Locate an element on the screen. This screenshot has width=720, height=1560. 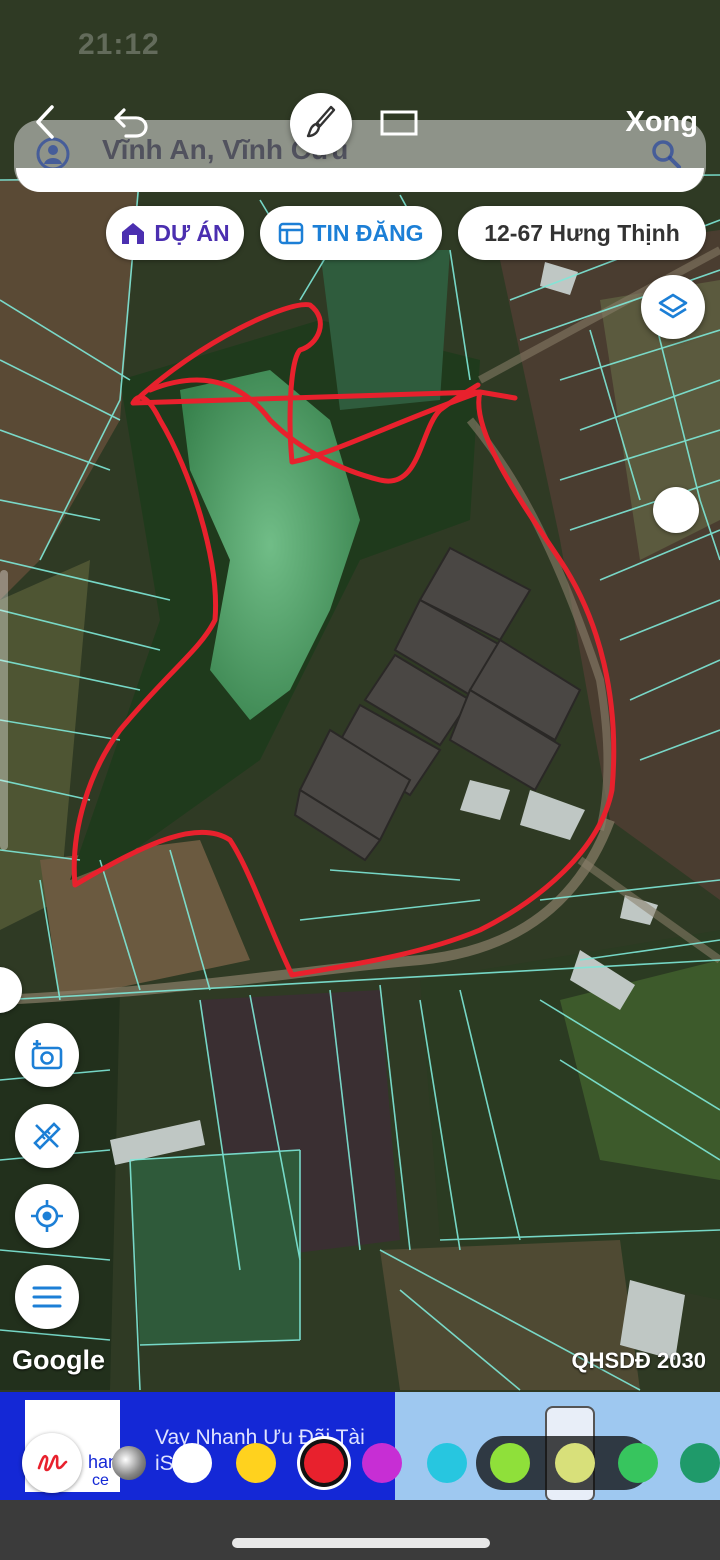
brush-icon is located at coordinates (321, 124).